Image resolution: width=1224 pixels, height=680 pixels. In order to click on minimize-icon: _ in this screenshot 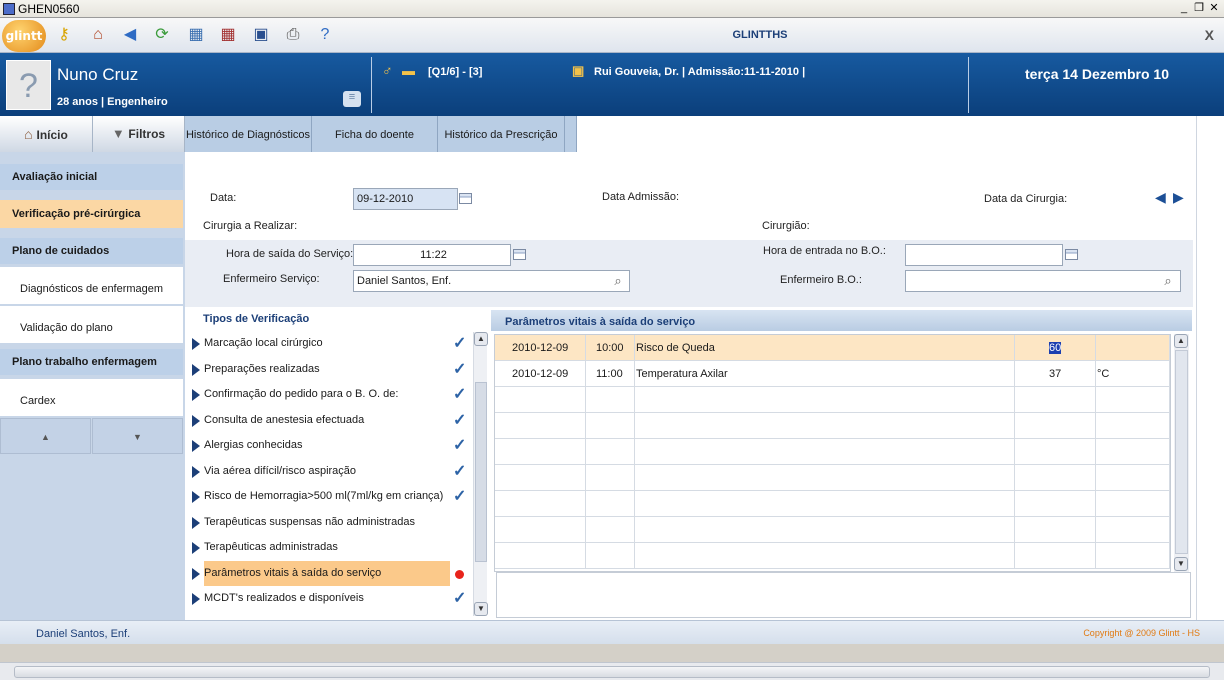, I will do `click(1184, 8)`.